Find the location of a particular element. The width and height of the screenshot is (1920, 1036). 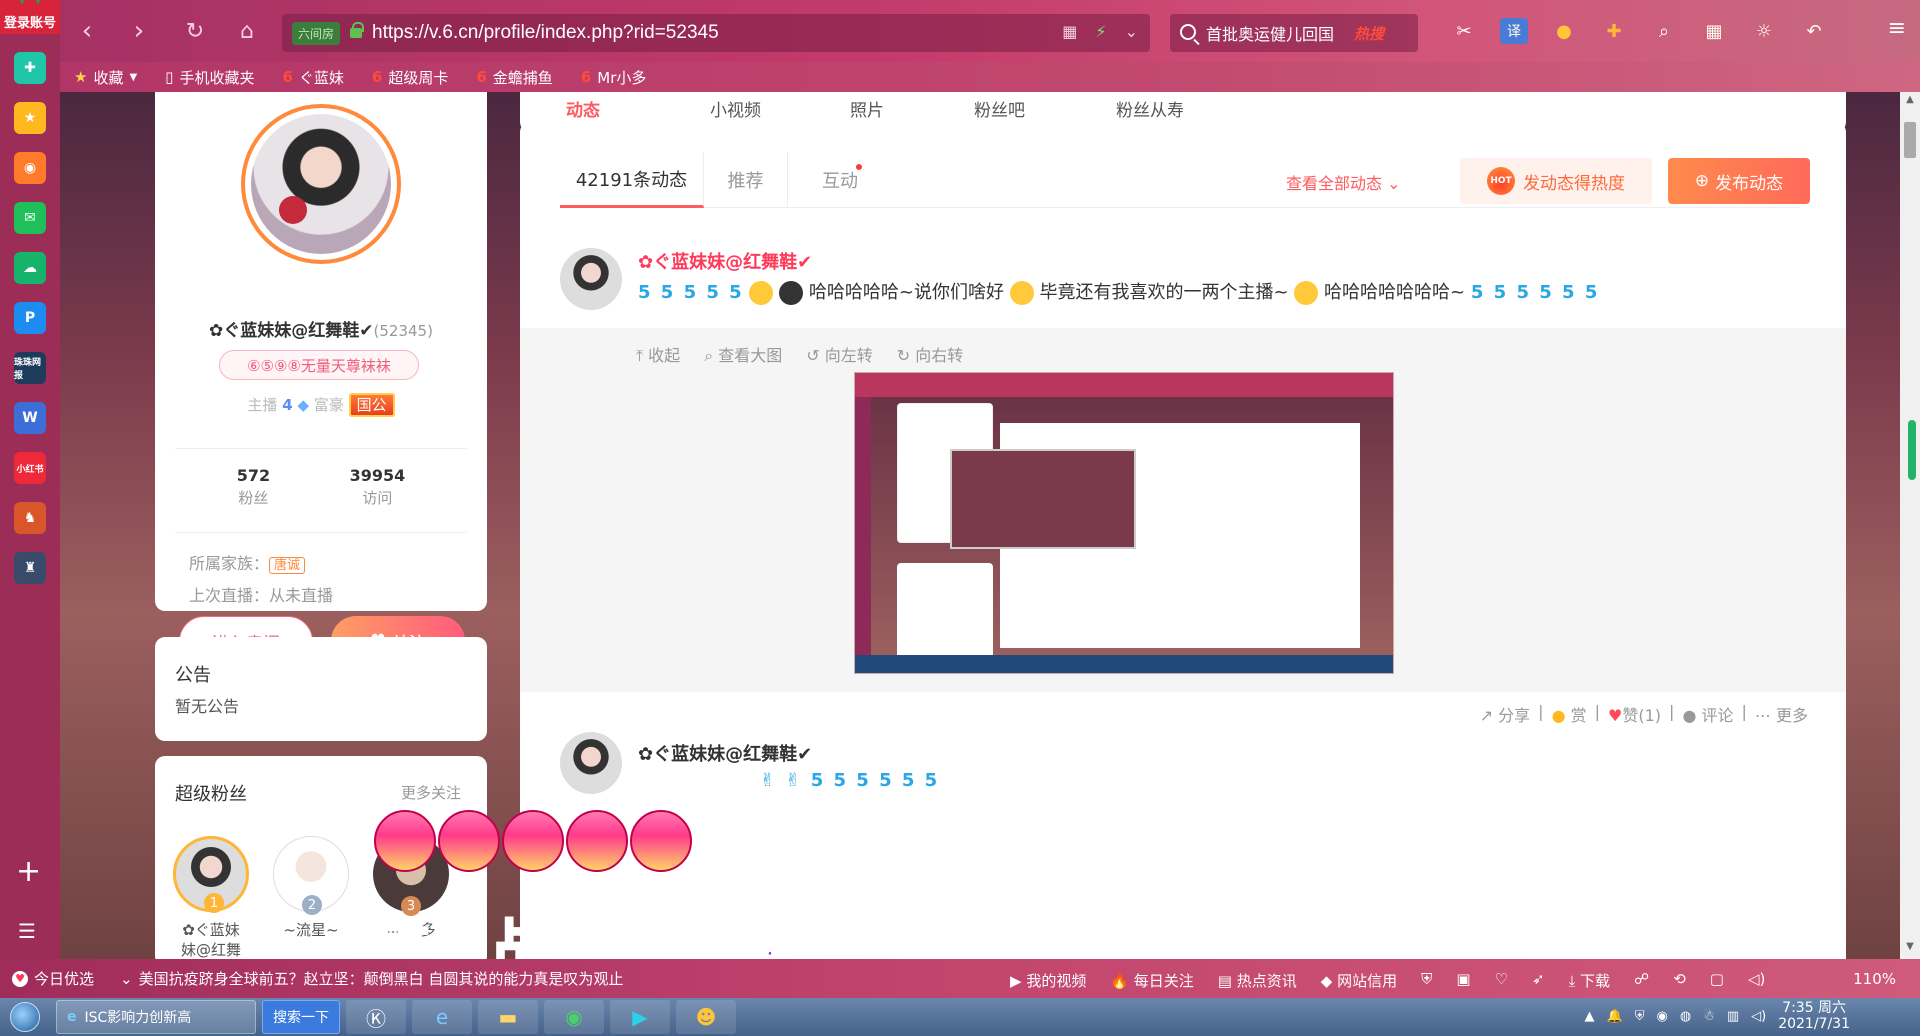

post-screenshot-image is located at coordinates (1124, 523).